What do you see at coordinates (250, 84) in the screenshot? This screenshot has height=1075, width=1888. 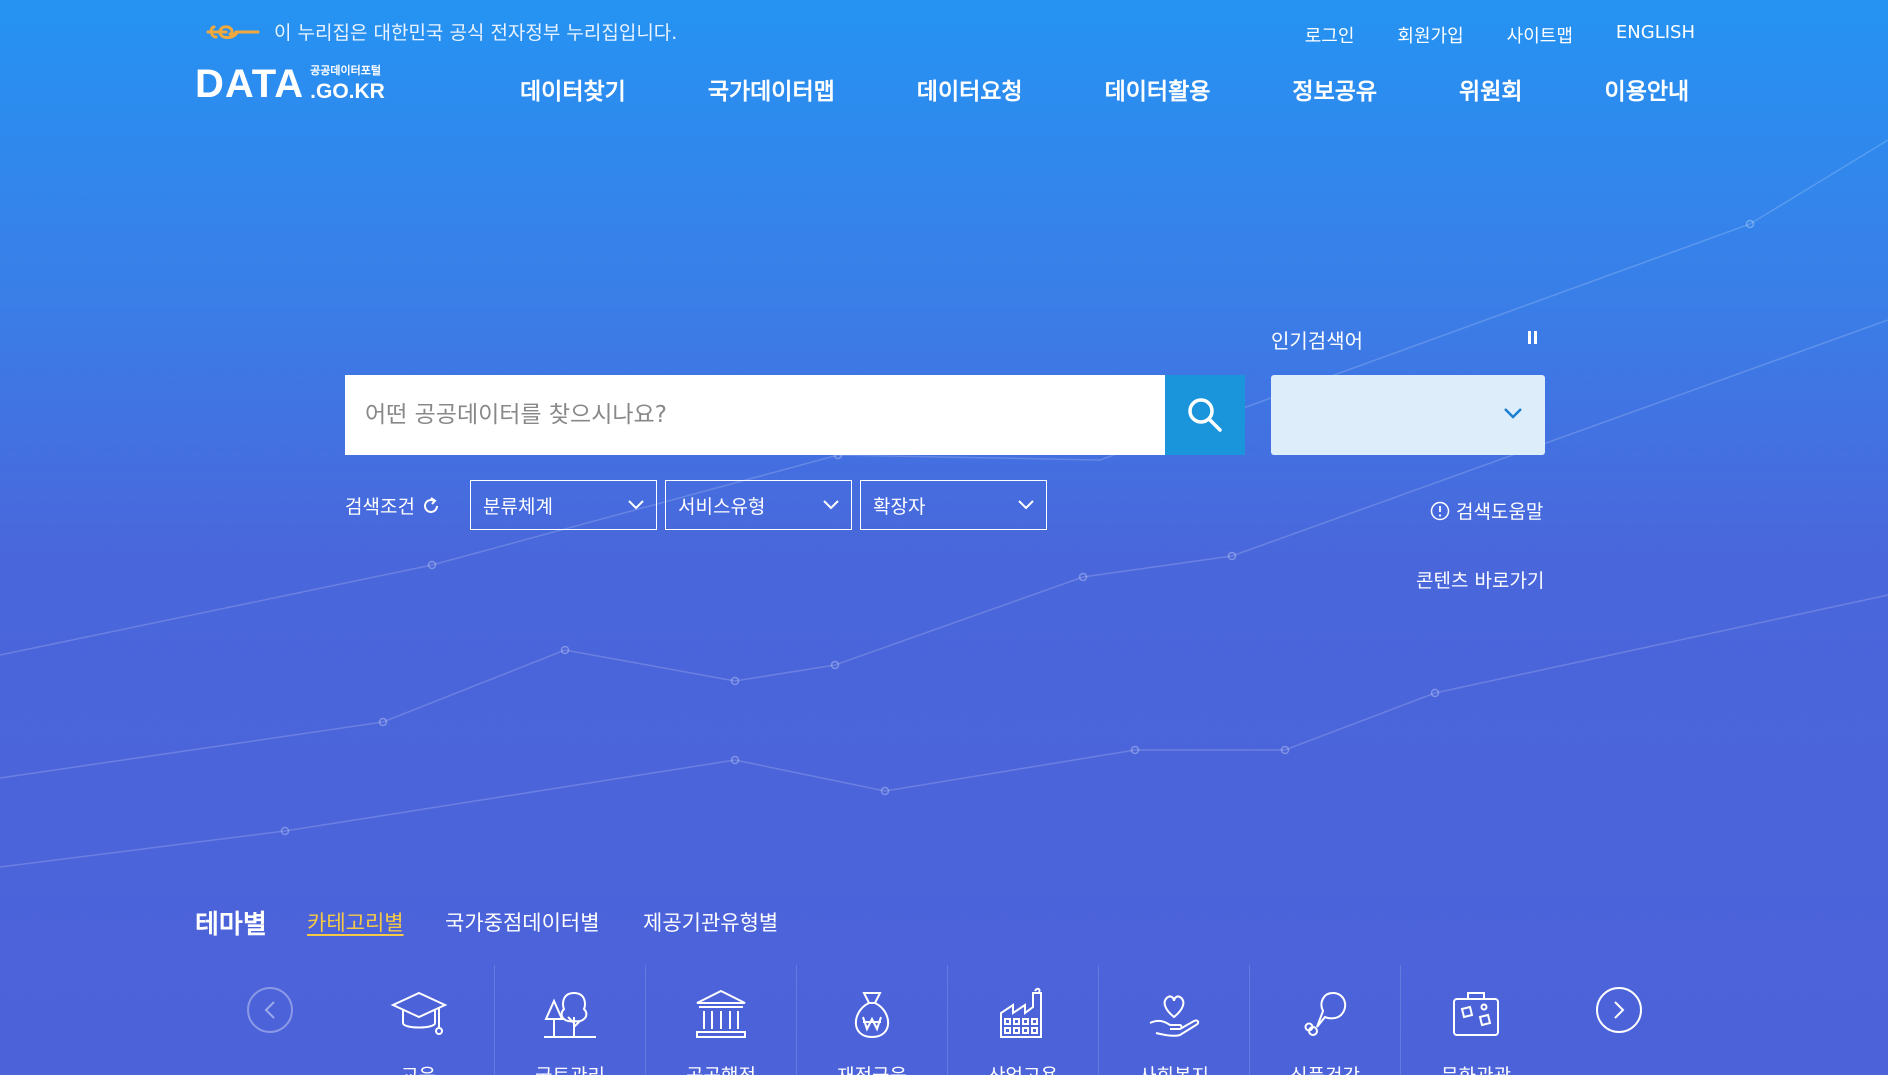 I see `logo-main-text: DATA` at bounding box center [250, 84].